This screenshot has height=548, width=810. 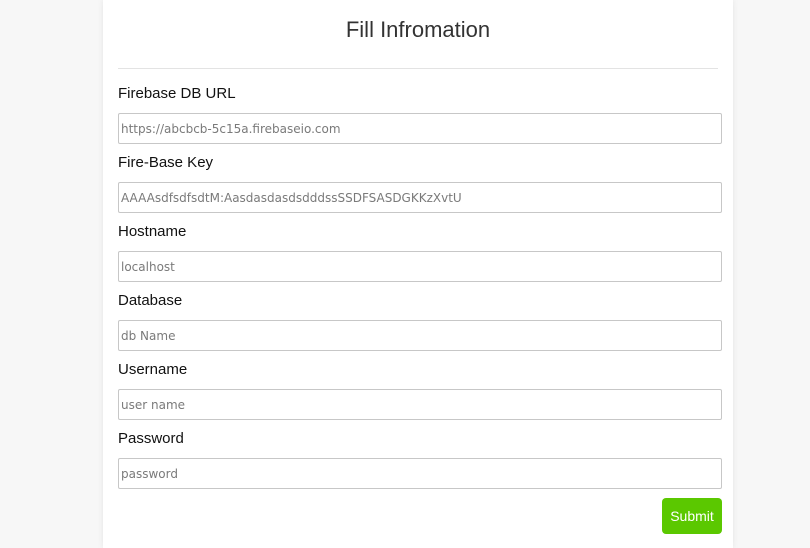 I want to click on field-firebase-key: Fire-Base Key, so click(x=420, y=183).